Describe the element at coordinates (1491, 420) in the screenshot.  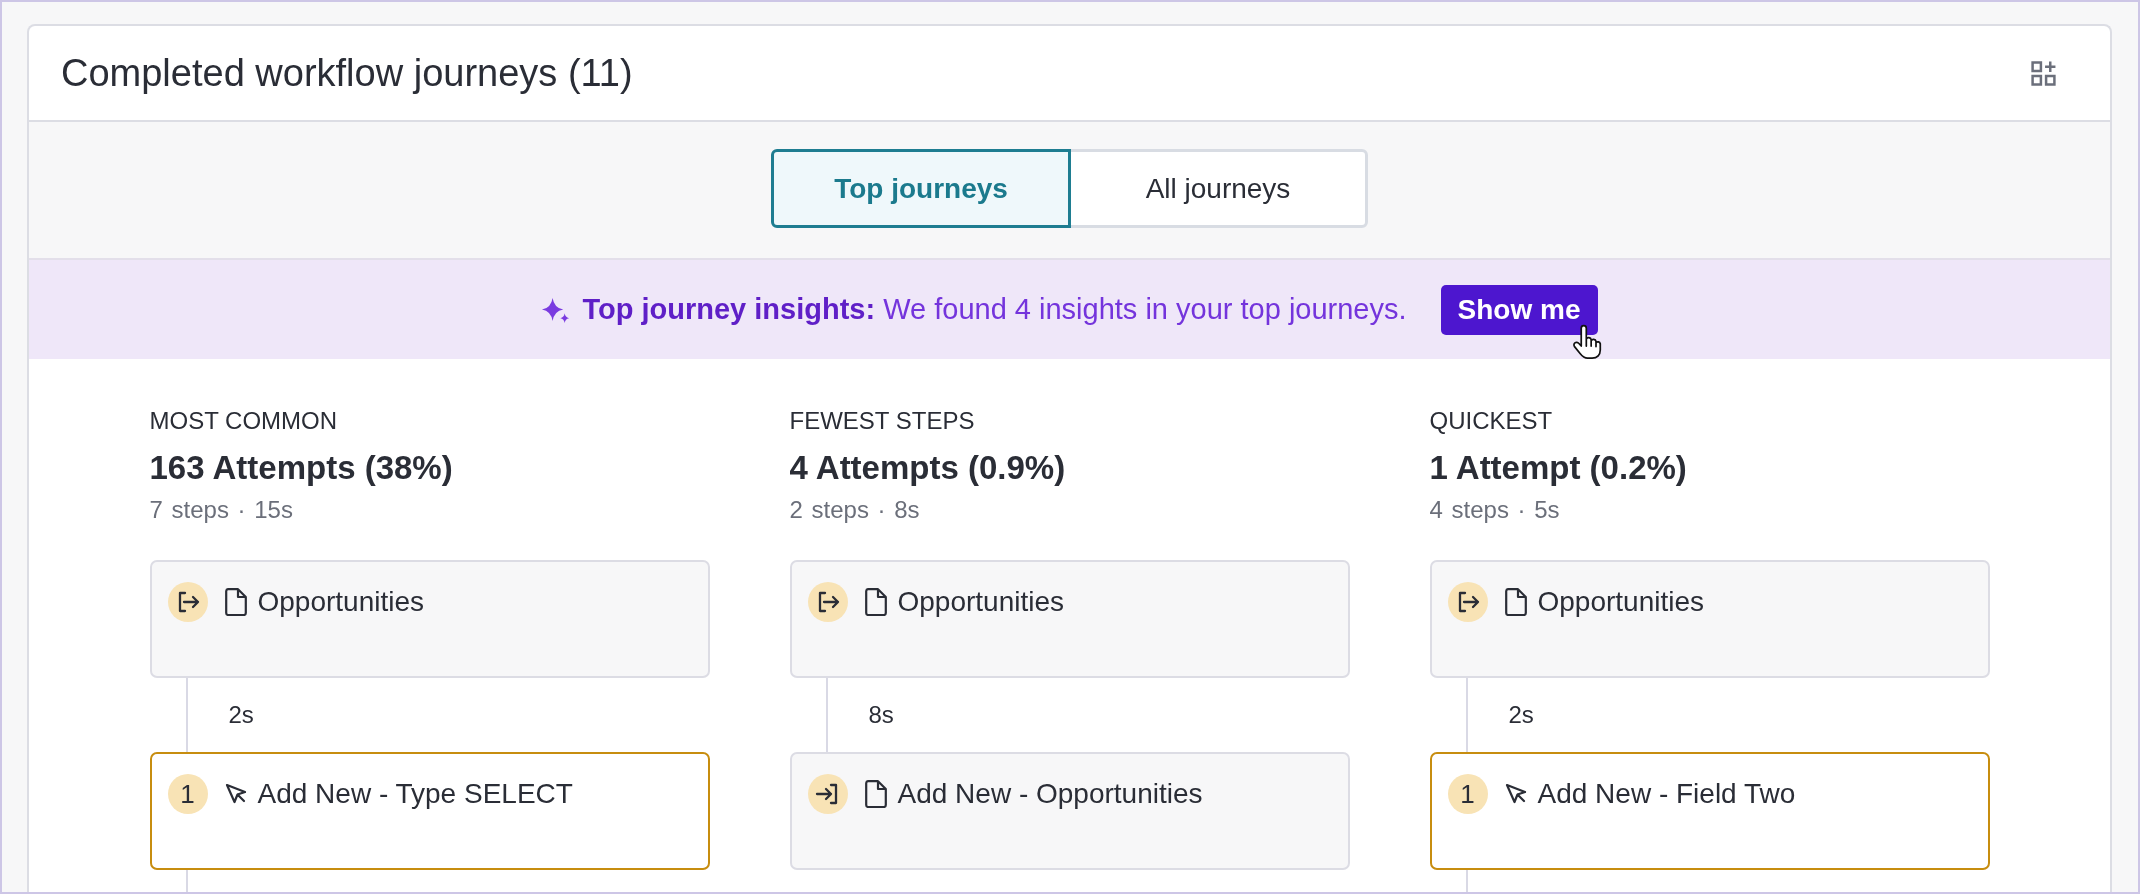
I see `category-label: QUICKEST` at that location.